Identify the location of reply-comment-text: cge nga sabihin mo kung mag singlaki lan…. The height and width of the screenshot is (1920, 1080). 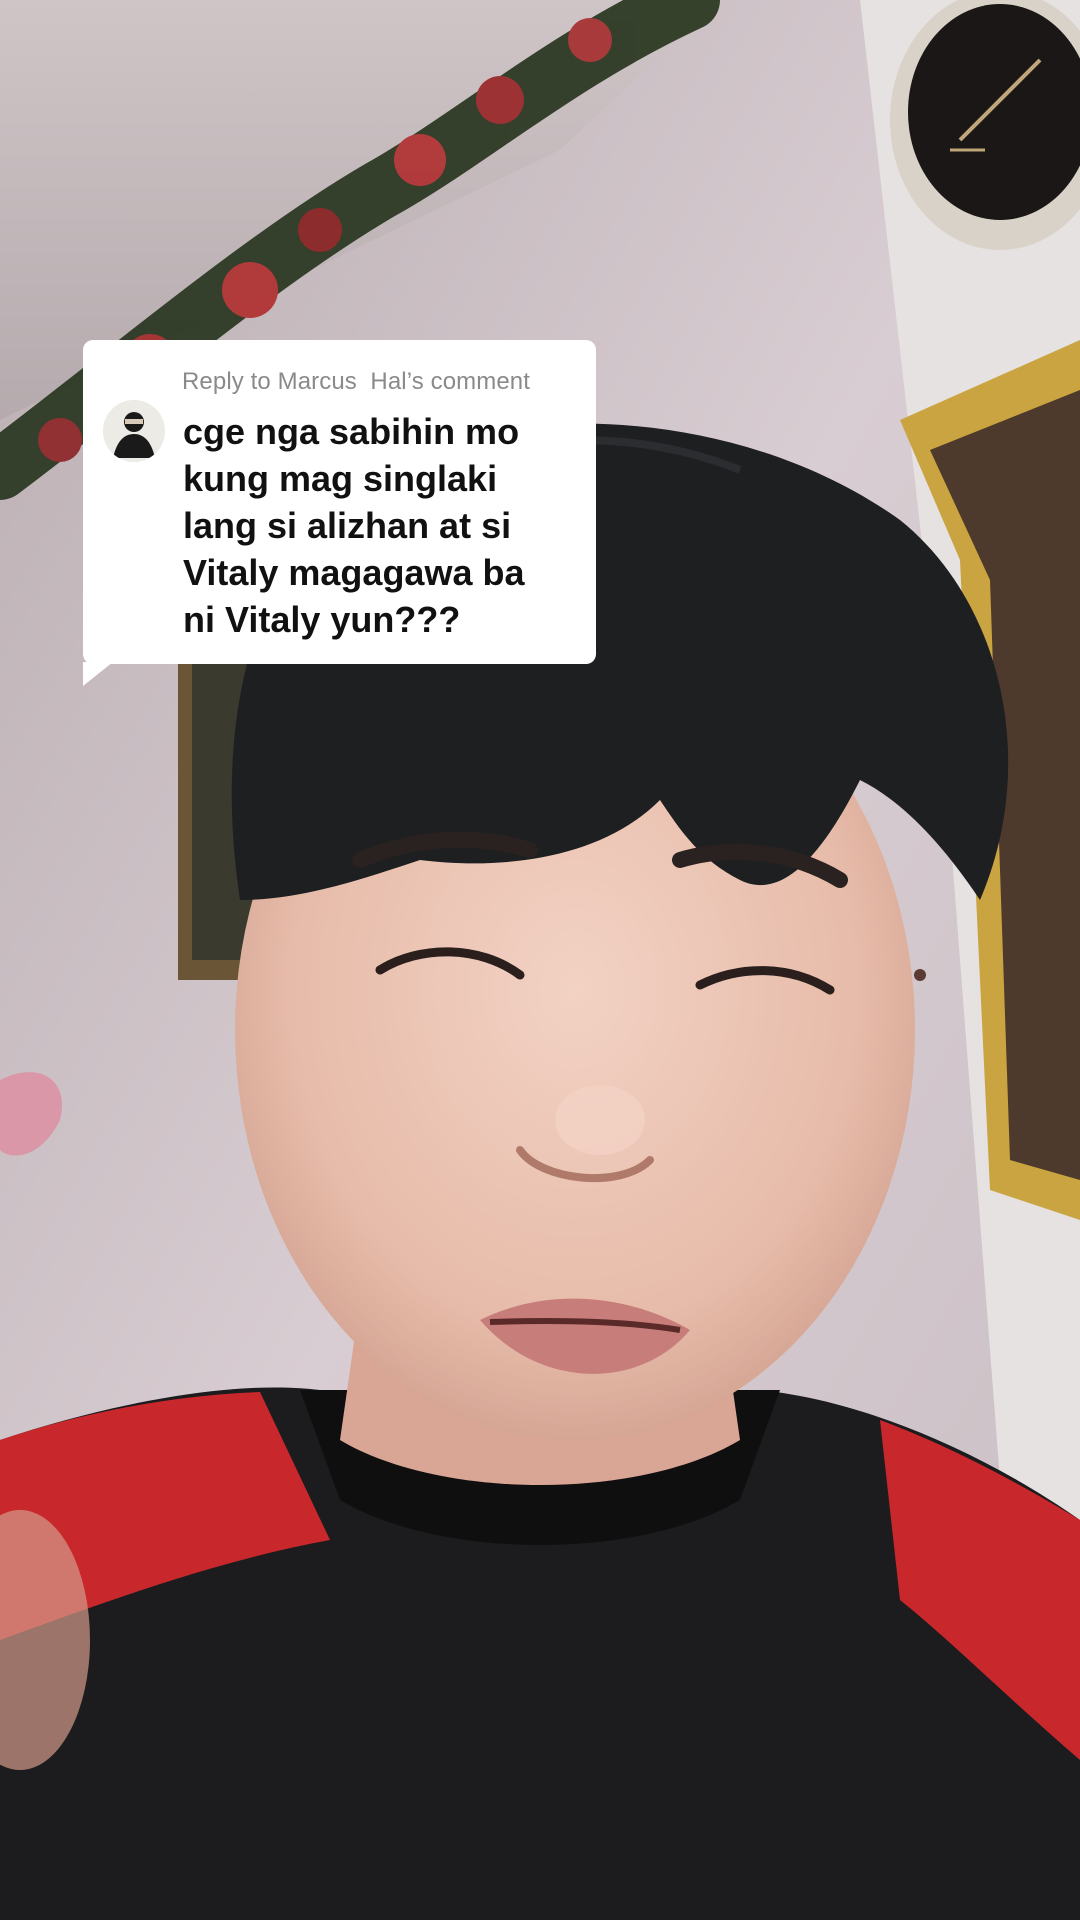
(383, 525).